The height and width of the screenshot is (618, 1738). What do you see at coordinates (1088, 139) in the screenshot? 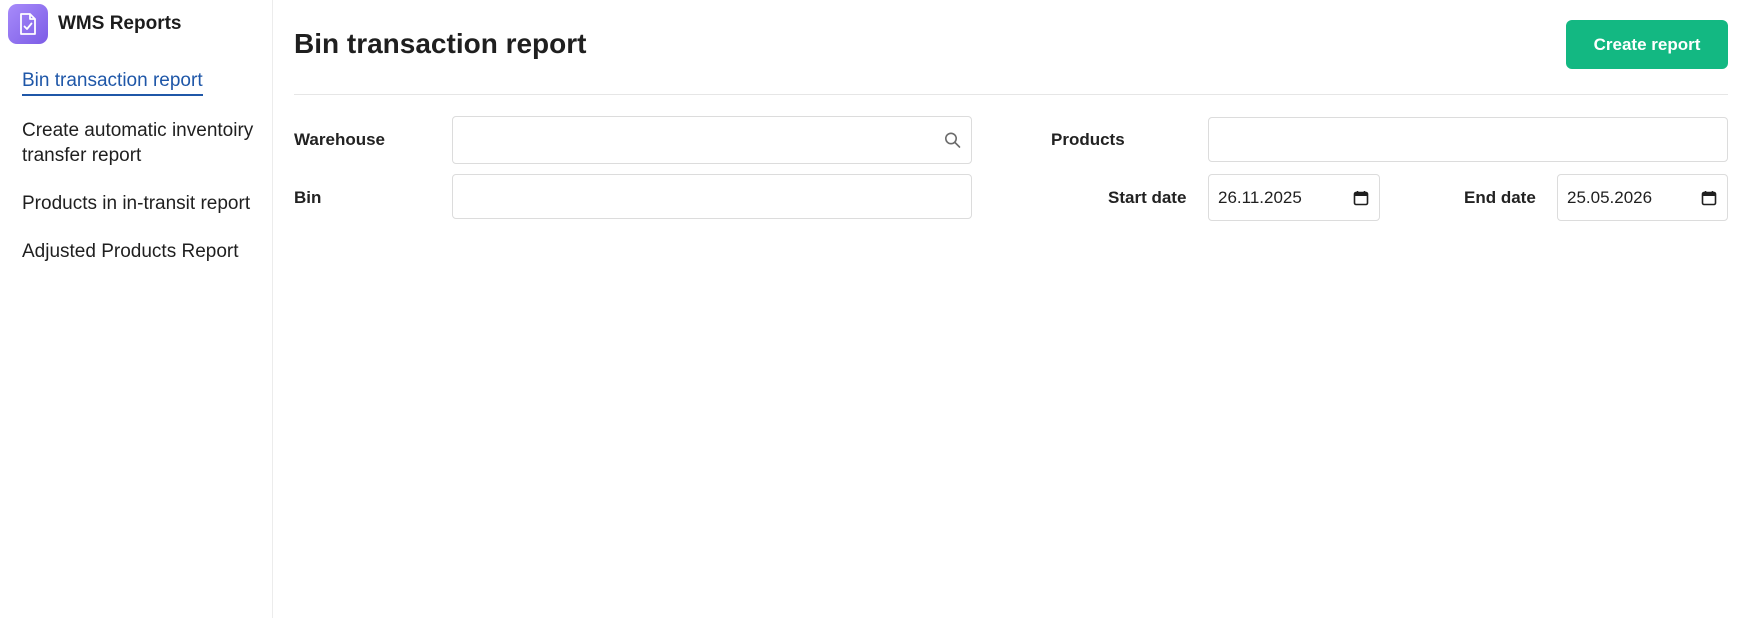
I see `products-label: Products` at bounding box center [1088, 139].